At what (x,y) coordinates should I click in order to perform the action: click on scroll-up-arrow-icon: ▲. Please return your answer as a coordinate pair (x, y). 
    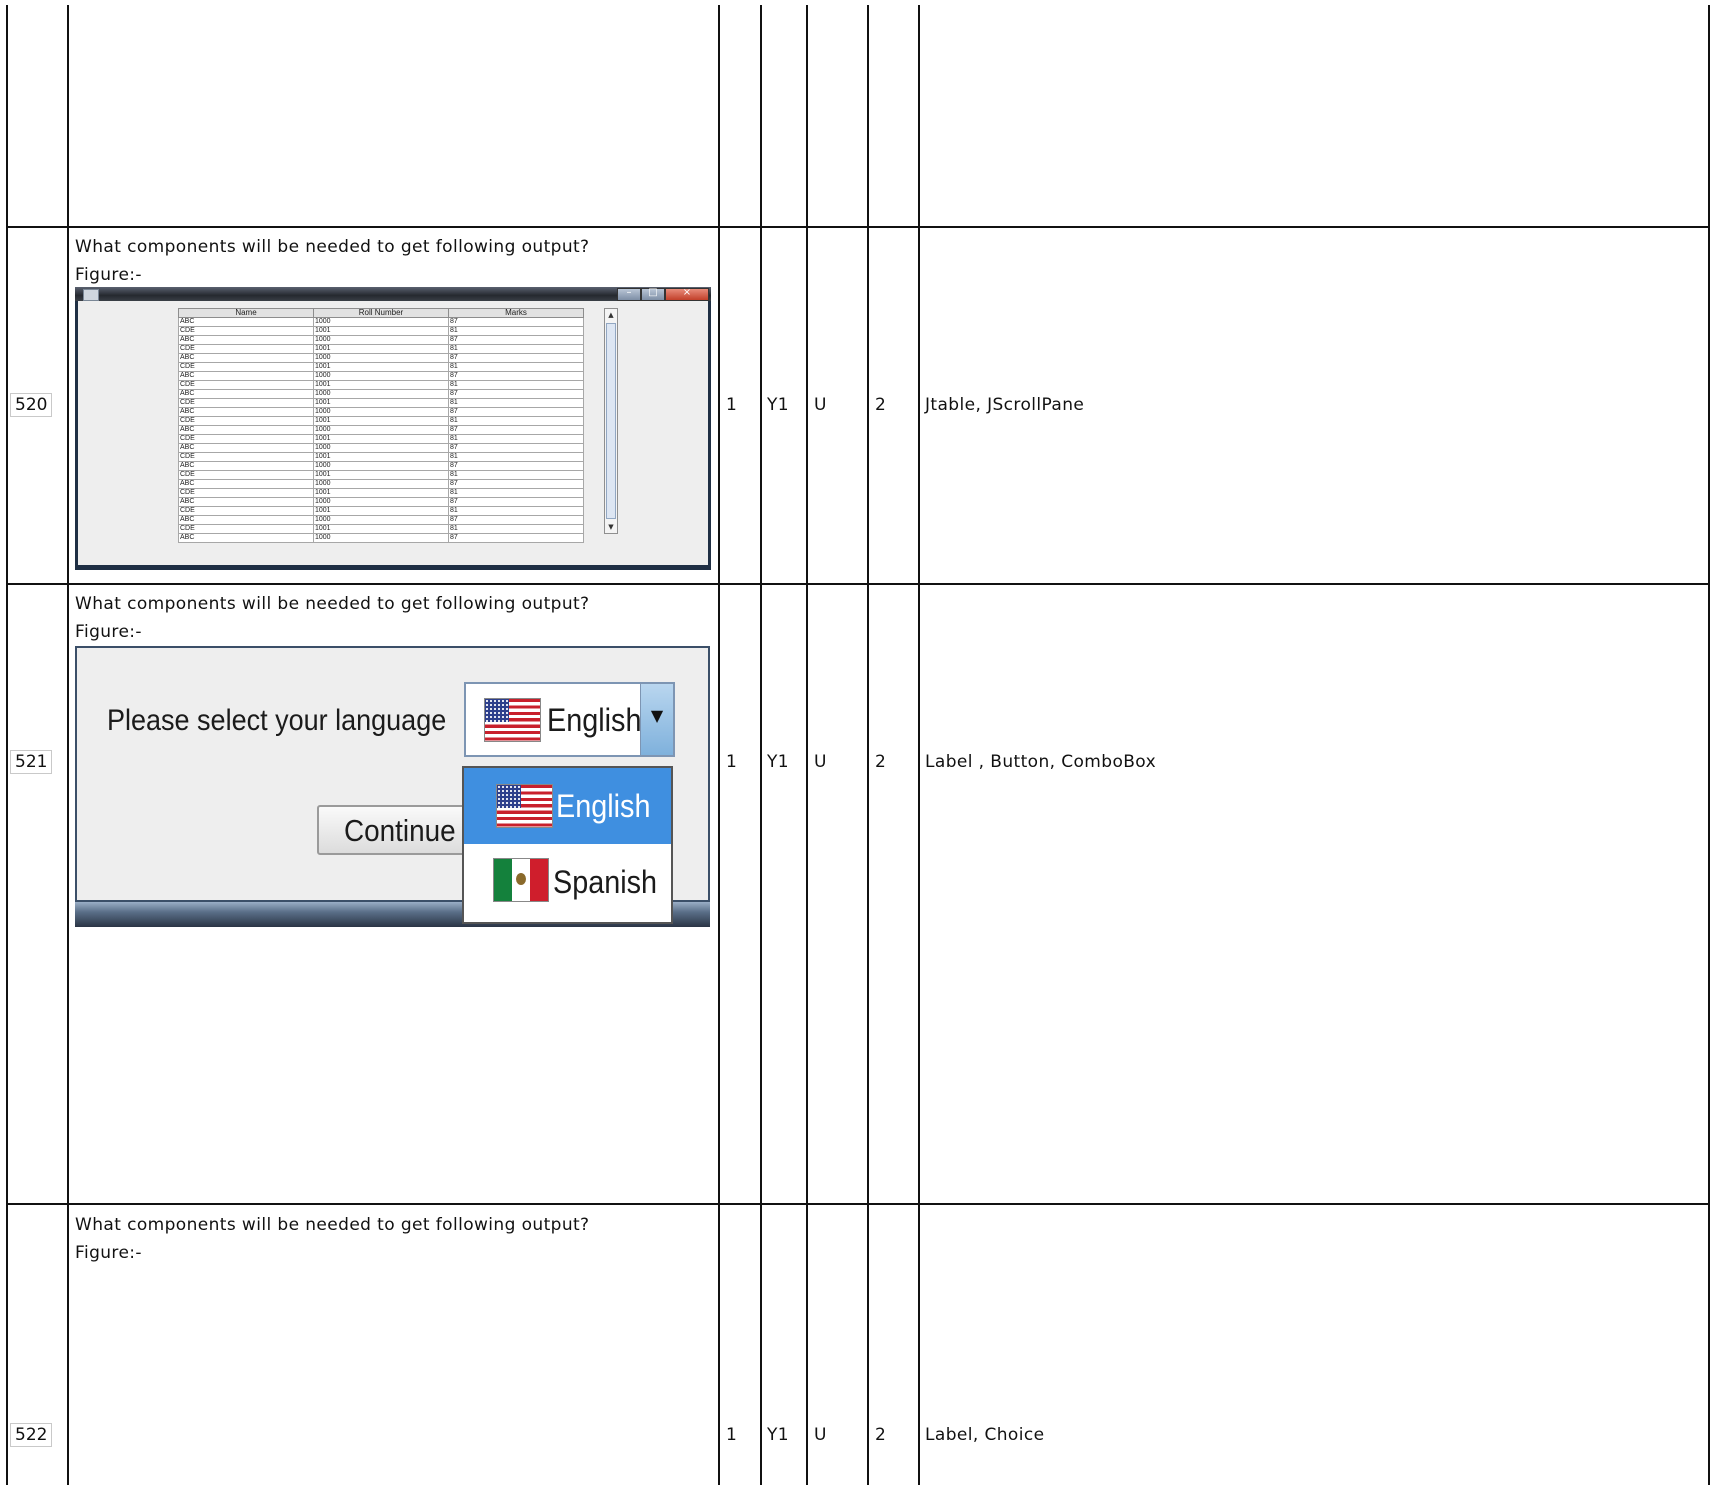
    Looking at the image, I should click on (611, 315).